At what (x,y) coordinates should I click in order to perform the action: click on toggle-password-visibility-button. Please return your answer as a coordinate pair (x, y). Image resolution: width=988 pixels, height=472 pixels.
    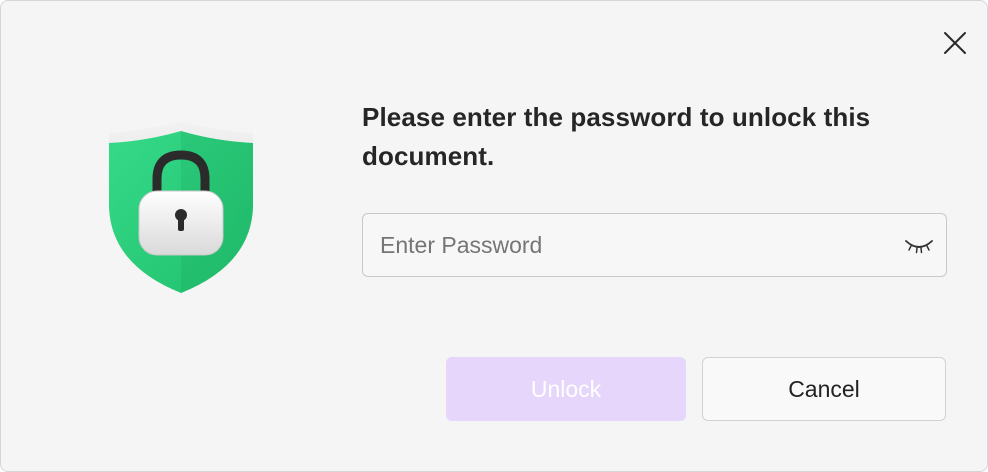
    Looking at the image, I should click on (919, 246).